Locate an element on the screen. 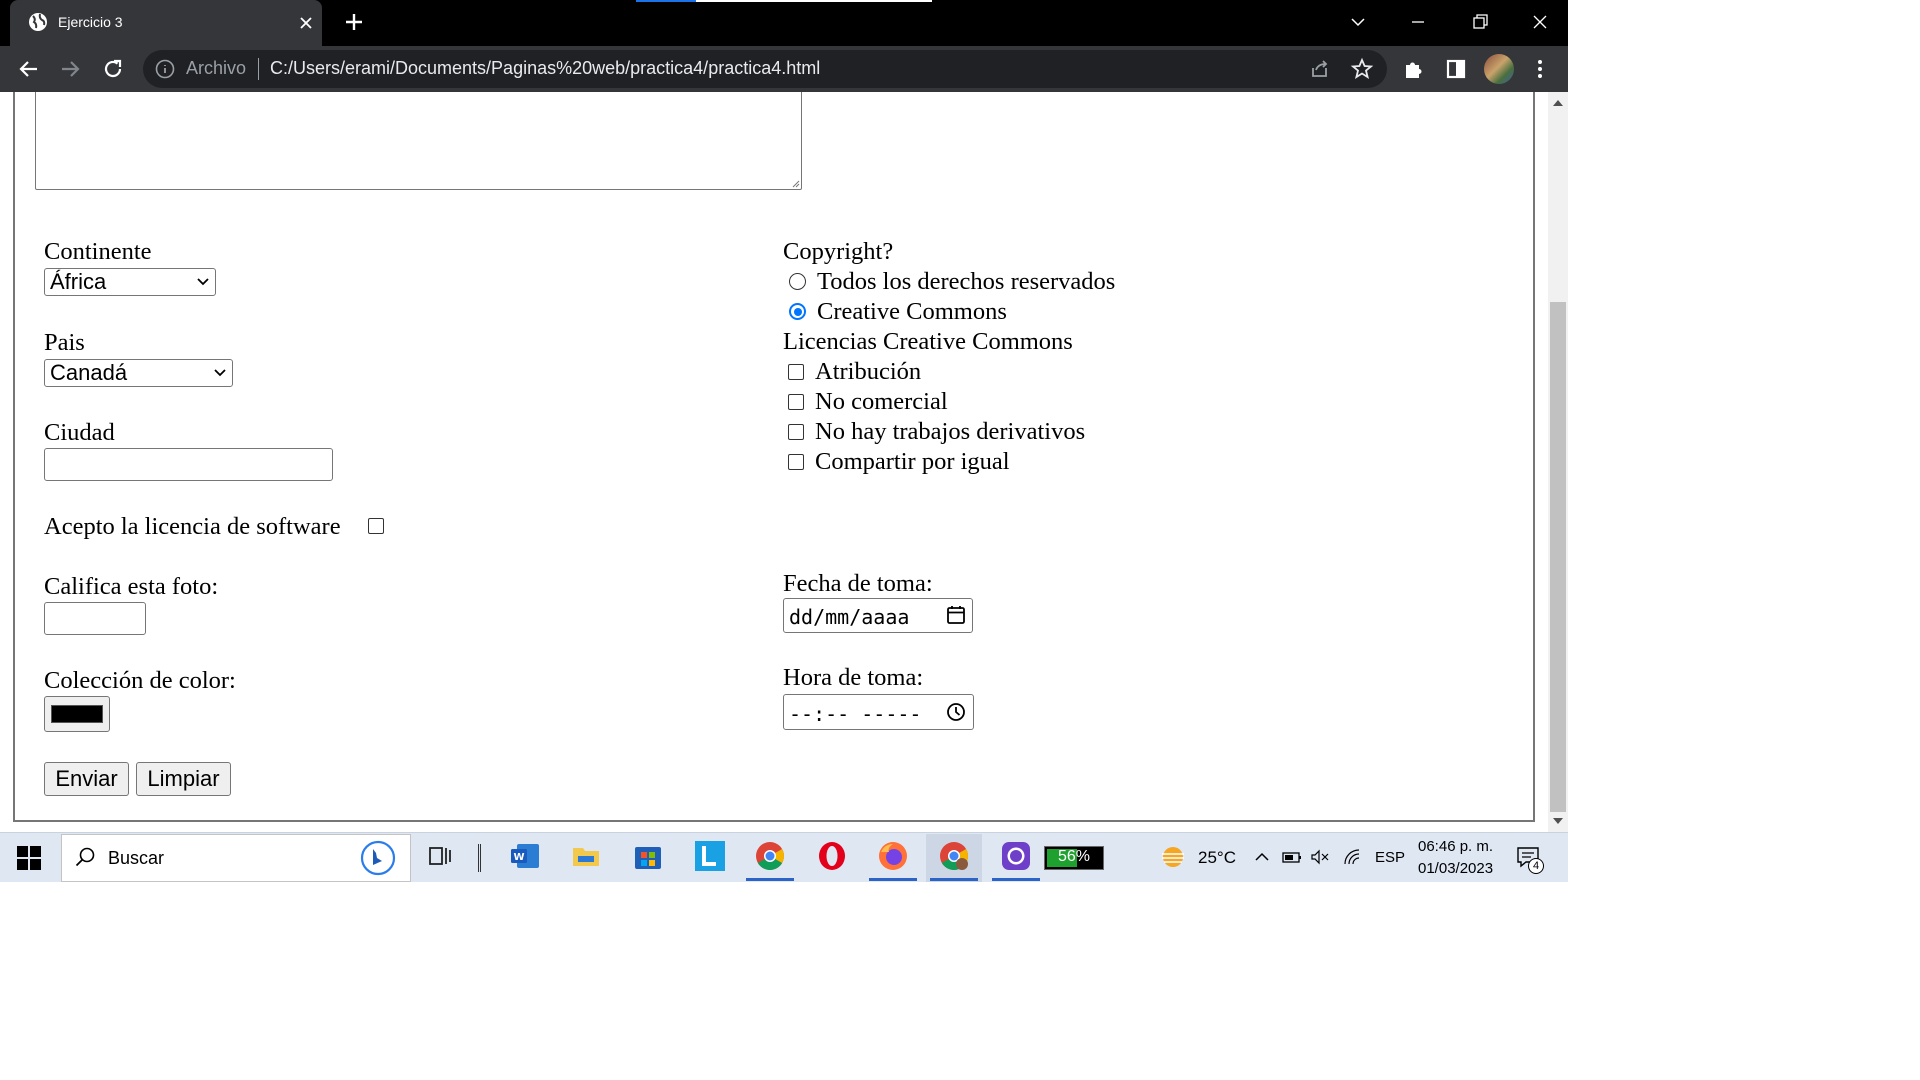 Image resolution: width=1920 pixels, height=1080 pixels. radio-creative-commons-label: Creative Commons is located at coordinates (912, 311).